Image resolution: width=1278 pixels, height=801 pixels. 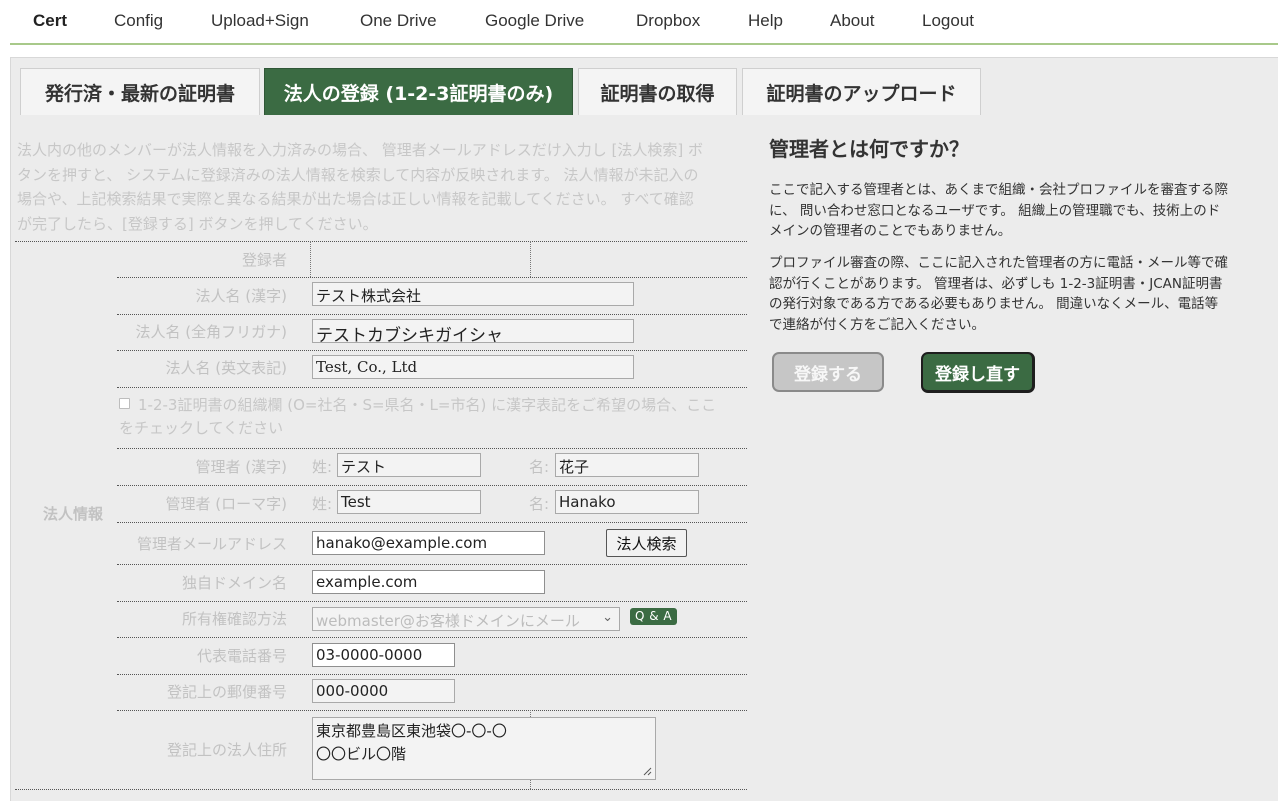 What do you see at coordinates (765, 21) in the screenshot?
I see `nav-help: Help` at bounding box center [765, 21].